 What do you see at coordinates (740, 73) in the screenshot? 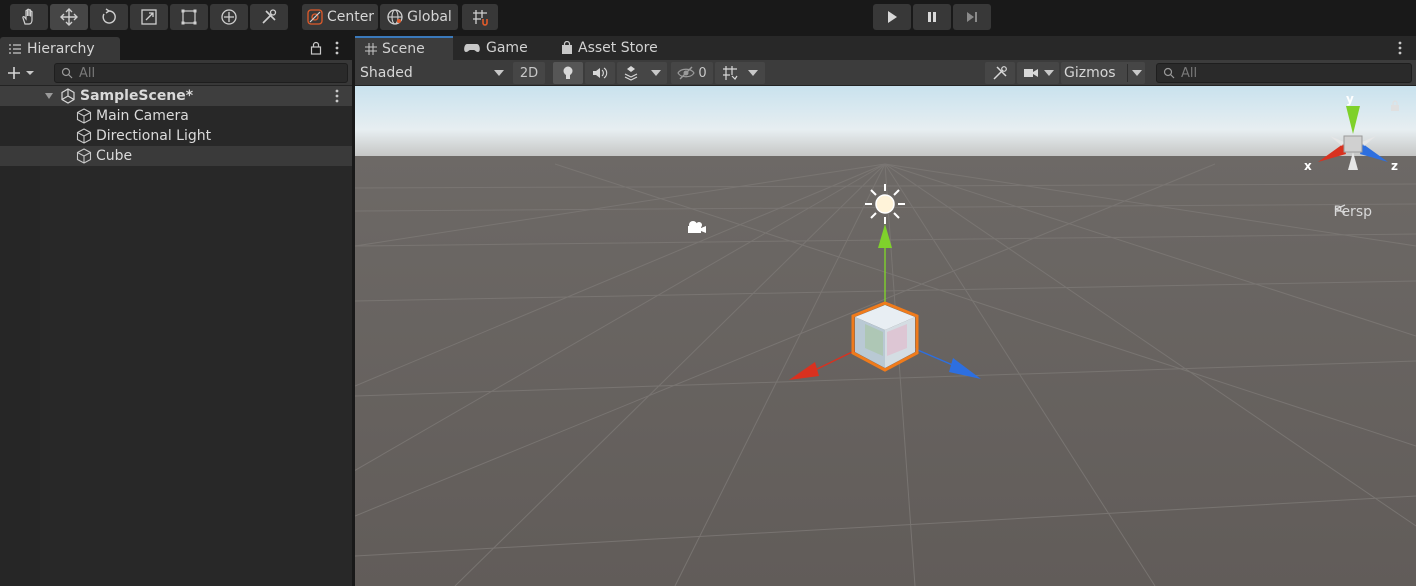
I see `grid-snapping-dropdown` at bounding box center [740, 73].